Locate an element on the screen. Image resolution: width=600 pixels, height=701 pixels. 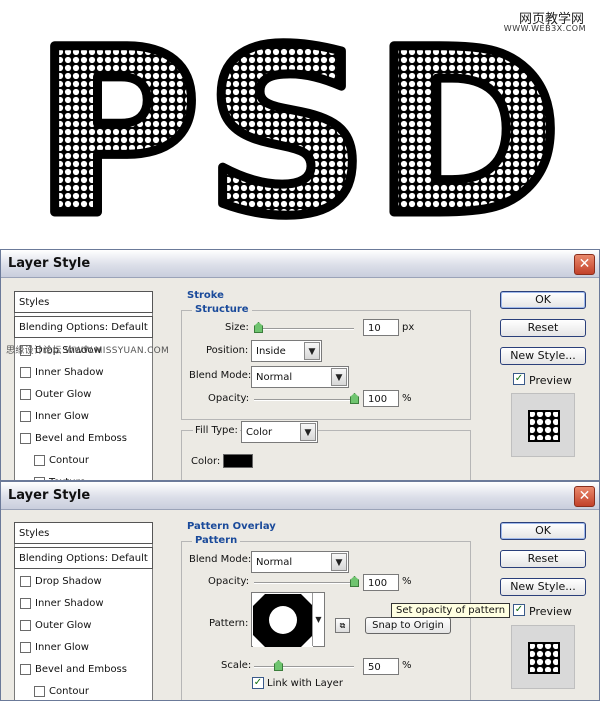
fill-type-label: Fill Type: is located at coordinates (216, 430).